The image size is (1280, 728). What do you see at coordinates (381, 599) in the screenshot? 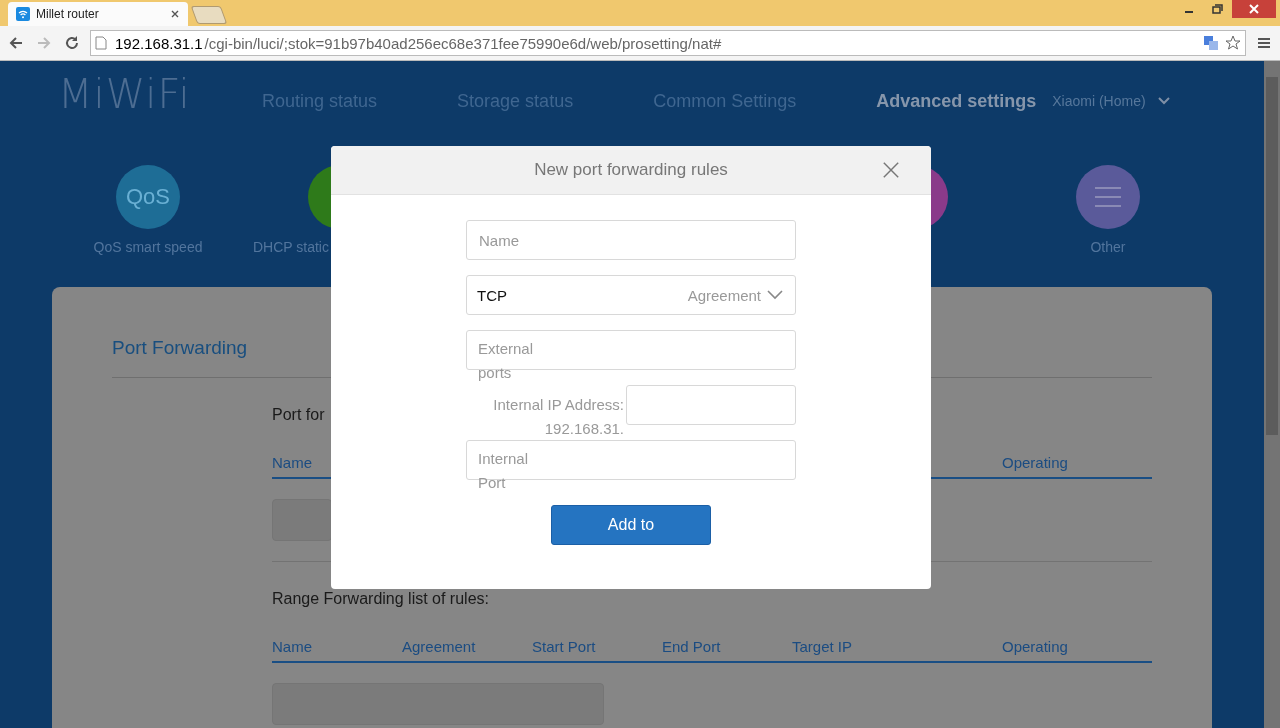
I see `section-heading: Range Forwarding list of rules:` at bounding box center [381, 599].